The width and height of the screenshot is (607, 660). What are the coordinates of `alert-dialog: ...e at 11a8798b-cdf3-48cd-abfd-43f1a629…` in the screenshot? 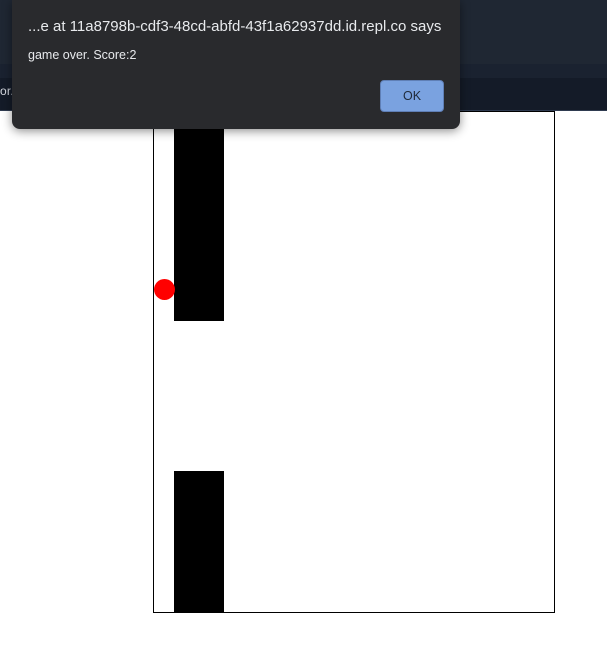 It's located at (236, 64).